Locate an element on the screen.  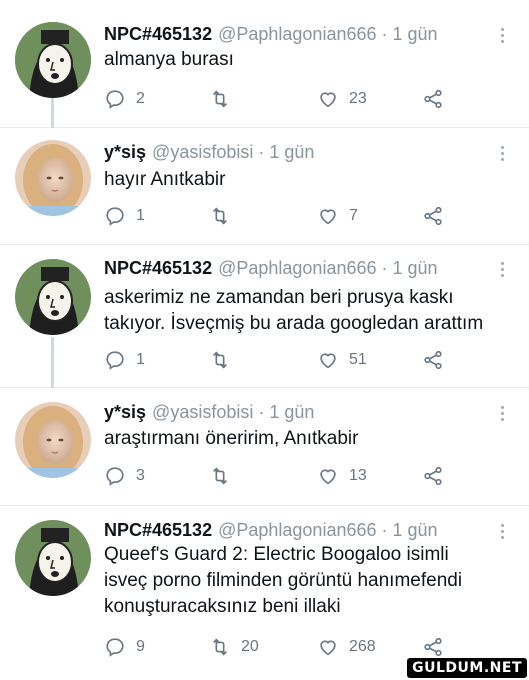
reply-button: 2 is located at coordinates (124, 99).